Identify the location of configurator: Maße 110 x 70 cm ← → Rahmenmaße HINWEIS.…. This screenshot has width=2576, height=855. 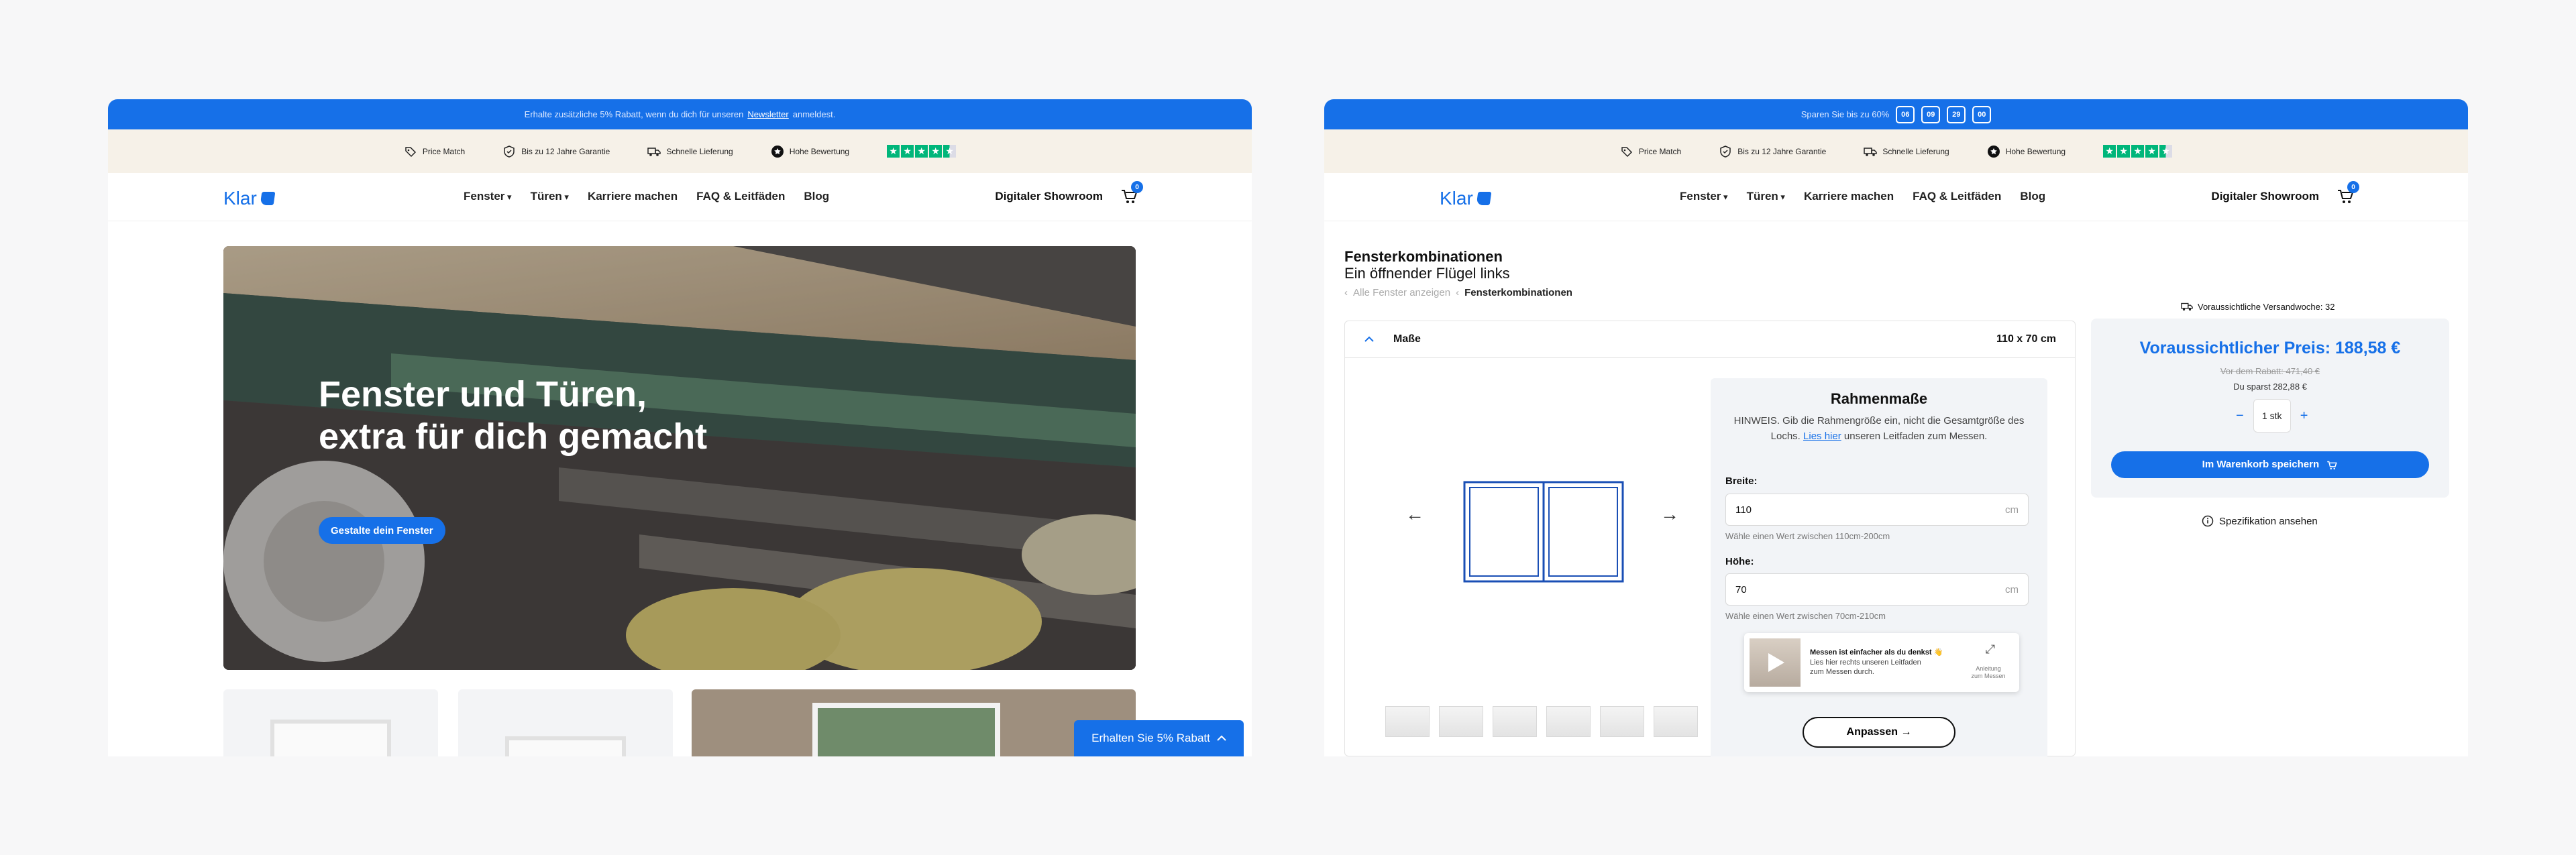
(1710, 538).